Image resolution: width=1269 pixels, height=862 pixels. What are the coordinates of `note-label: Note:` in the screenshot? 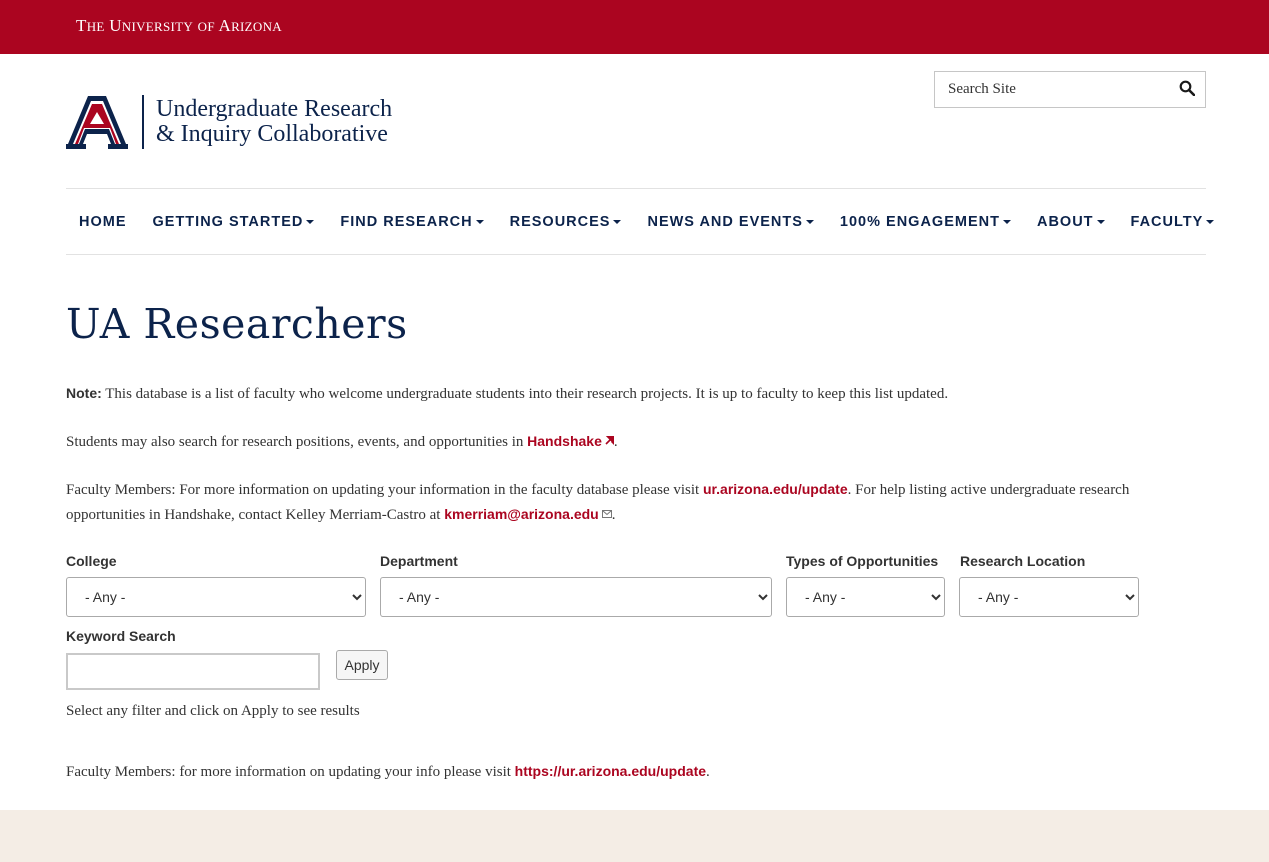 It's located at (84, 393).